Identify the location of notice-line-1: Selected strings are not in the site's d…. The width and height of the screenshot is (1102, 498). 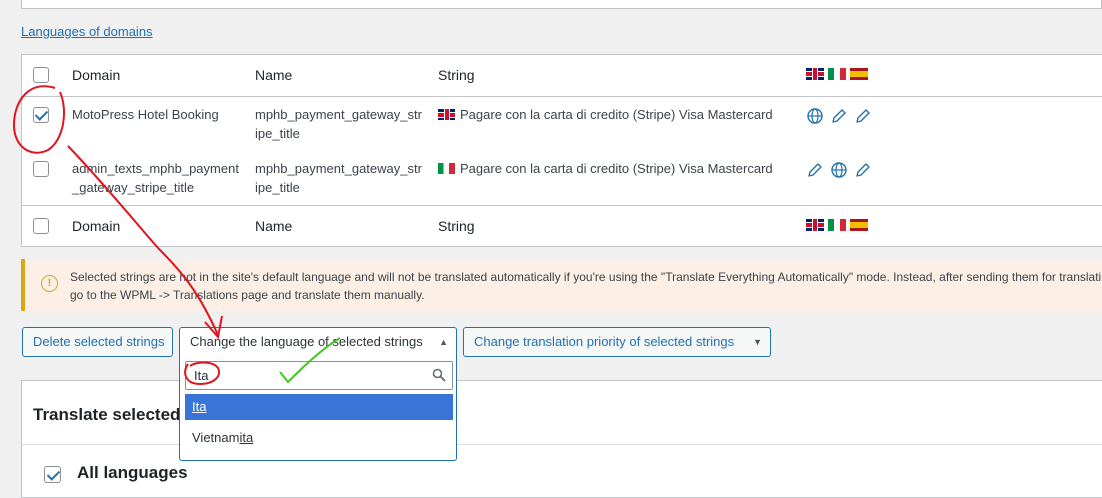
(586, 277).